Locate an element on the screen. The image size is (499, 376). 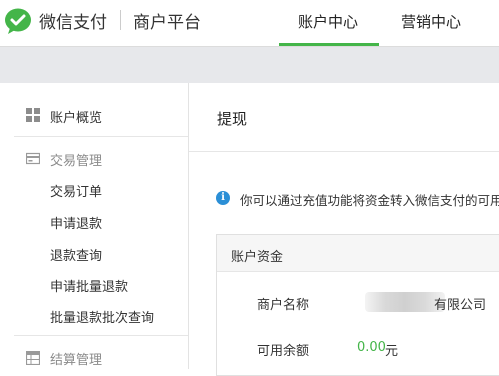
balance-label: 可用余额 is located at coordinates (283, 351).